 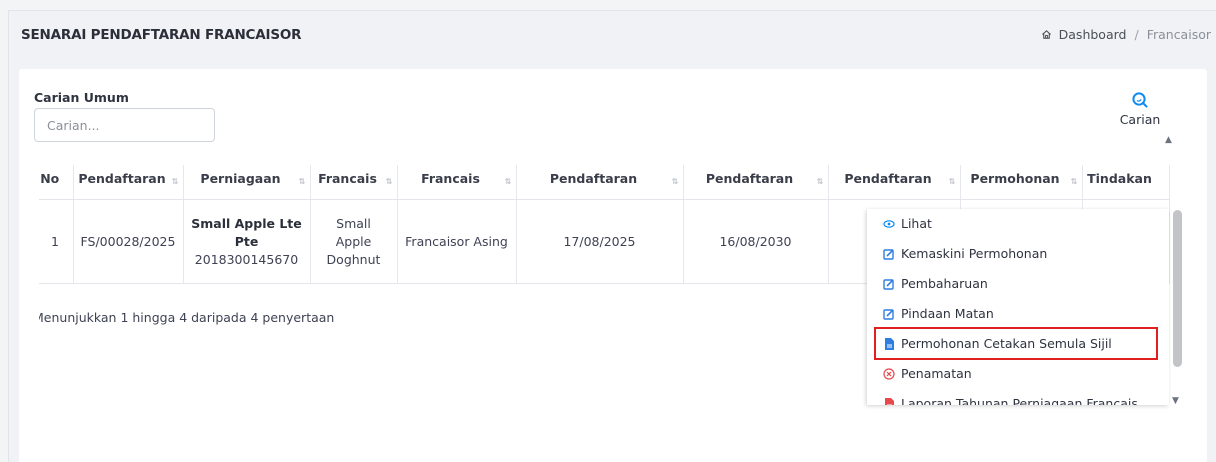 I want to click on scroll-down-arrow: ▼, so click(x=1175, y=401).